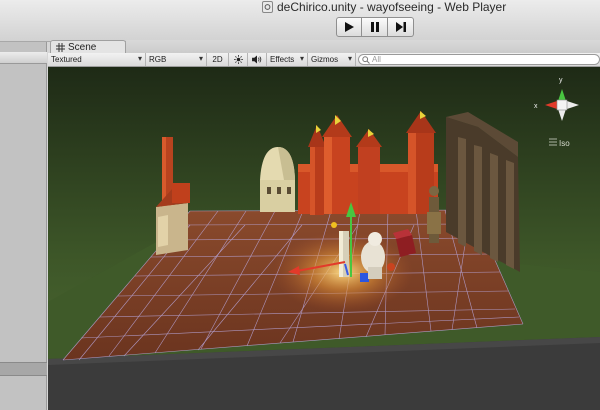 The width and height of the screenshot is (600, 410). What do you see at coordinates (376, 59) in the screenshot?
I see `search-placeholder: All` at bounding box center [376, 59].